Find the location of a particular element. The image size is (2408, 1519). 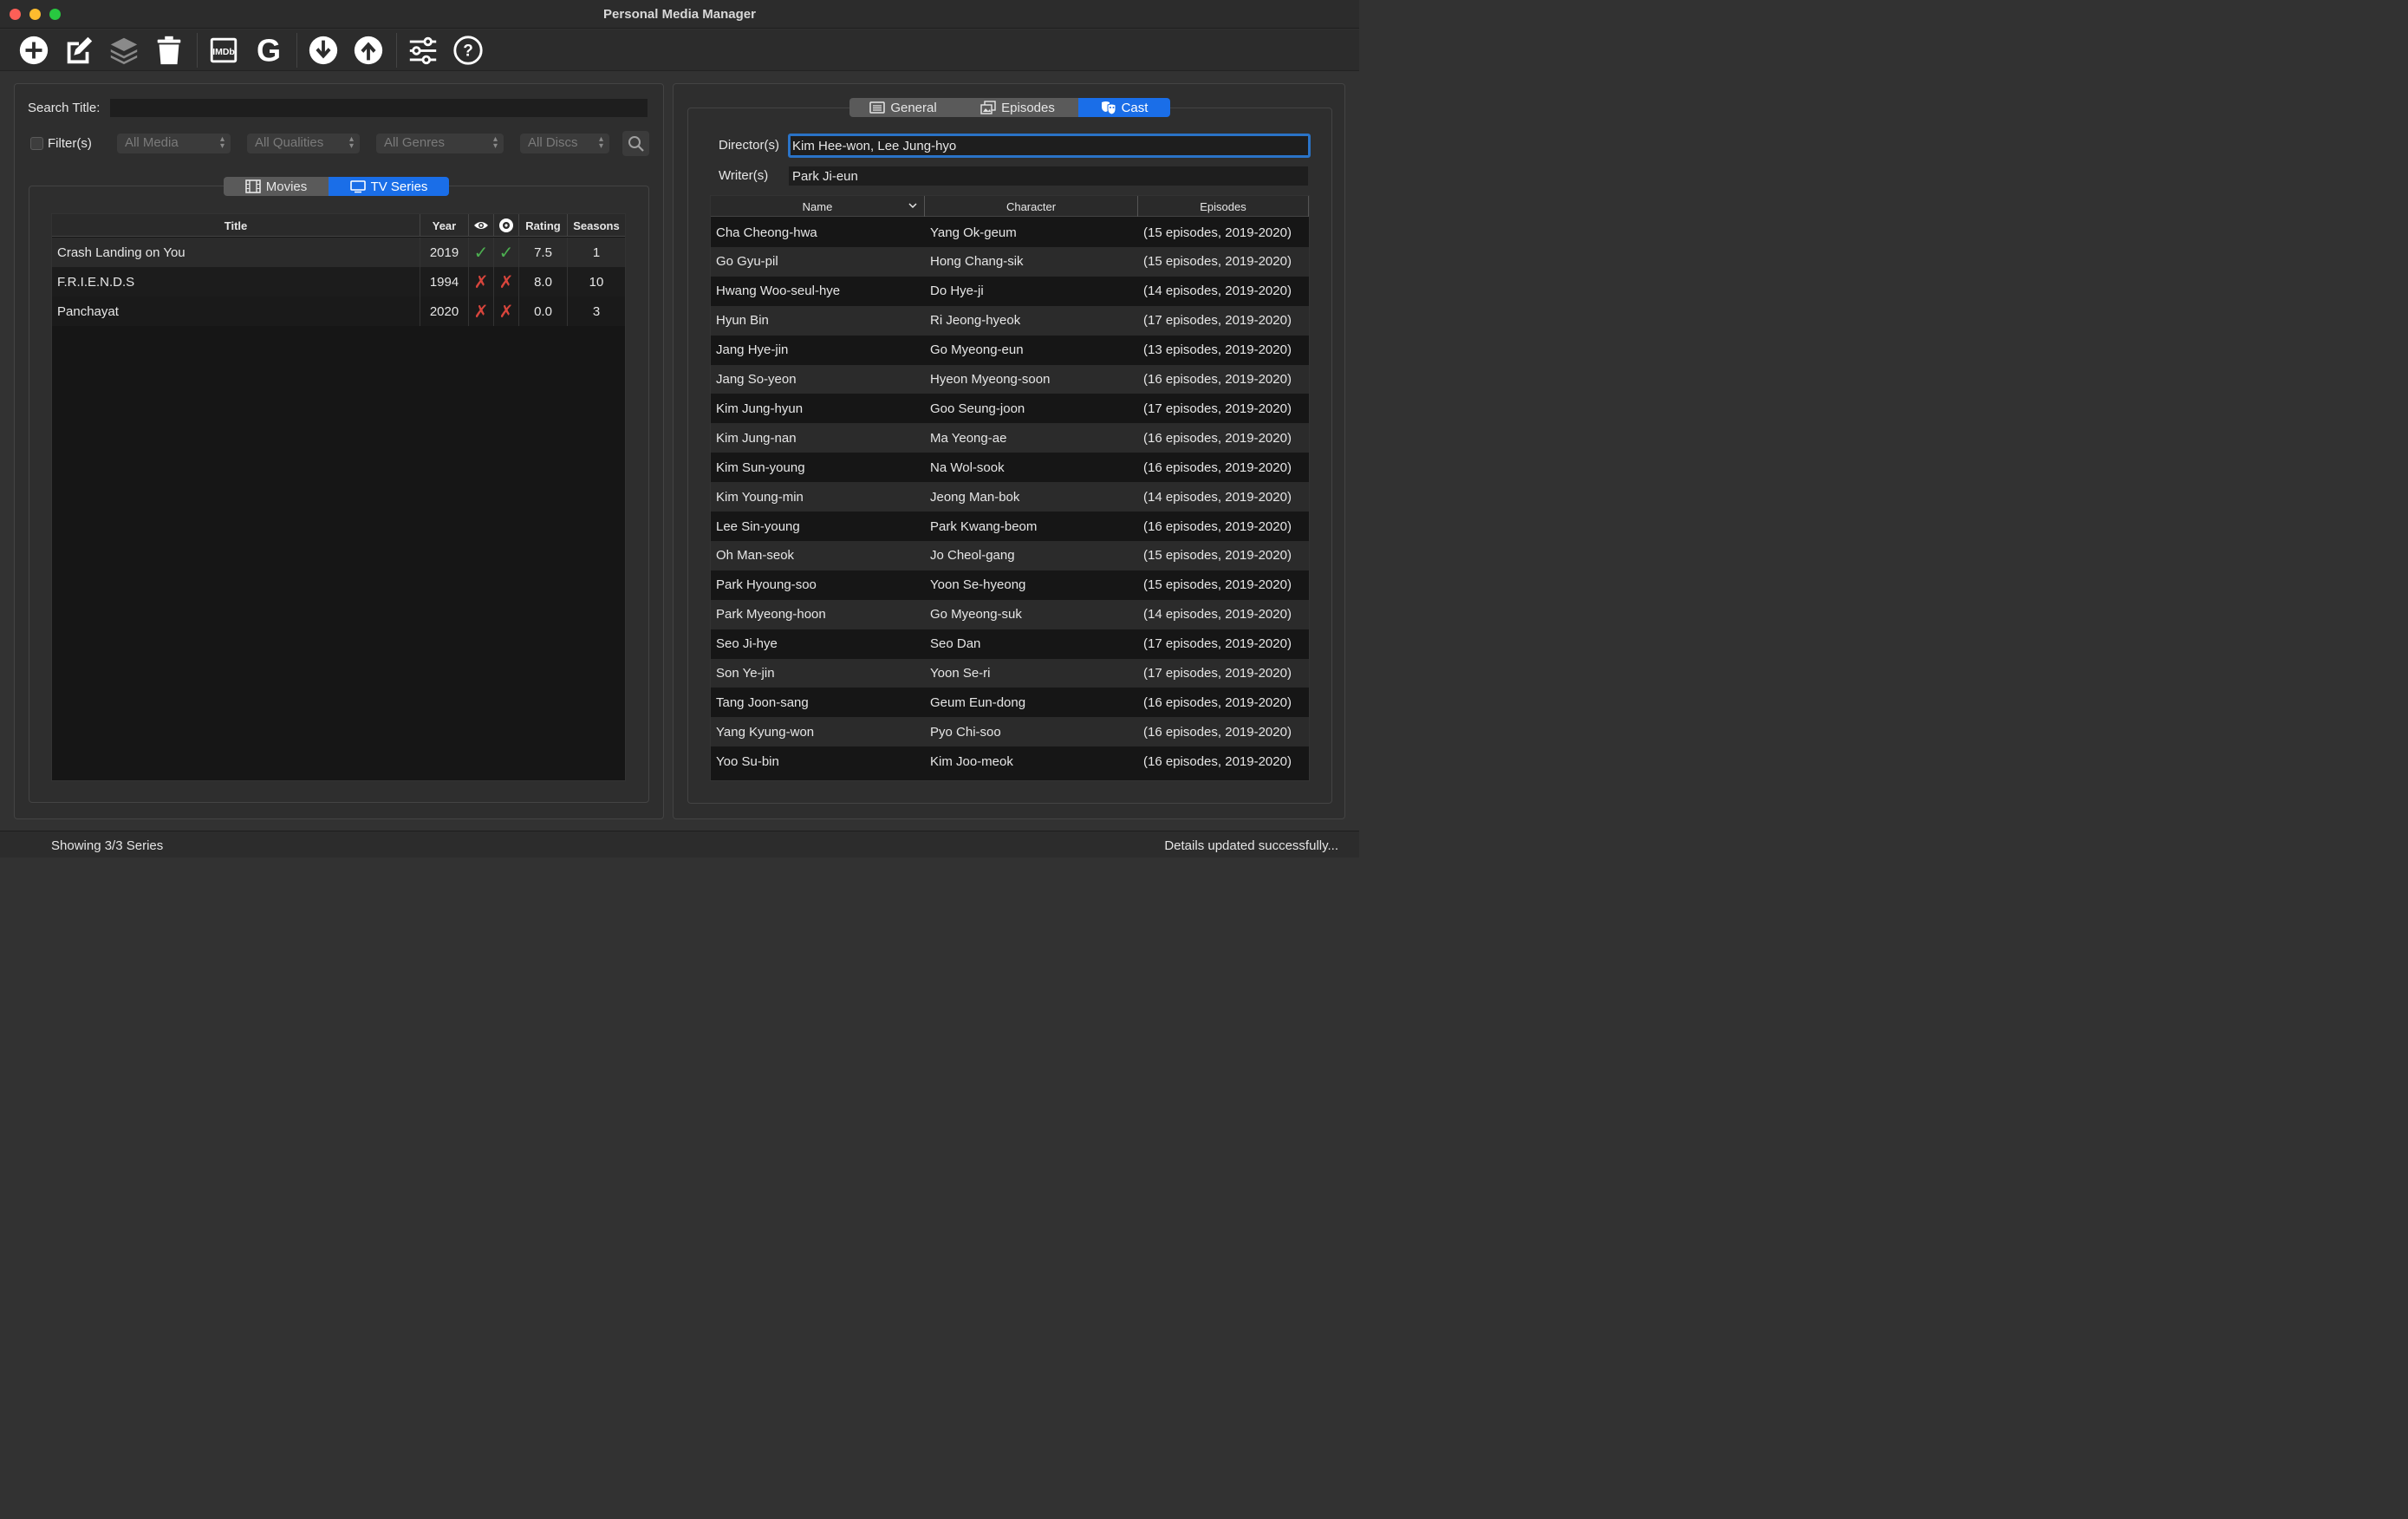

status-count: Showing 3/3 Series is located at coordinates (107, 845).